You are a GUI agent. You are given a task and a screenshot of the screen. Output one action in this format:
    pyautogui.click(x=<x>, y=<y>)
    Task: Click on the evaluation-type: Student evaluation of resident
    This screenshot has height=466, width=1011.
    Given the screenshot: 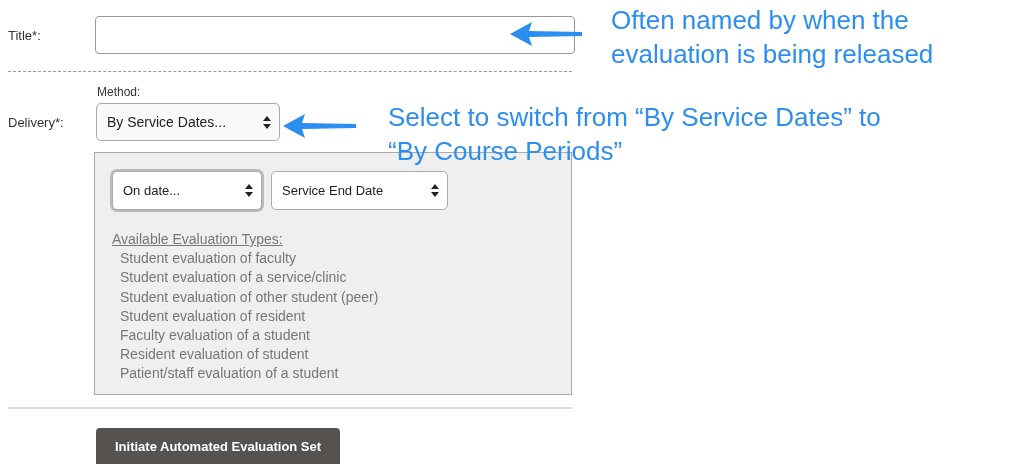 What is the action you would take?
    pyautogui.click(x=213, y=316)
    